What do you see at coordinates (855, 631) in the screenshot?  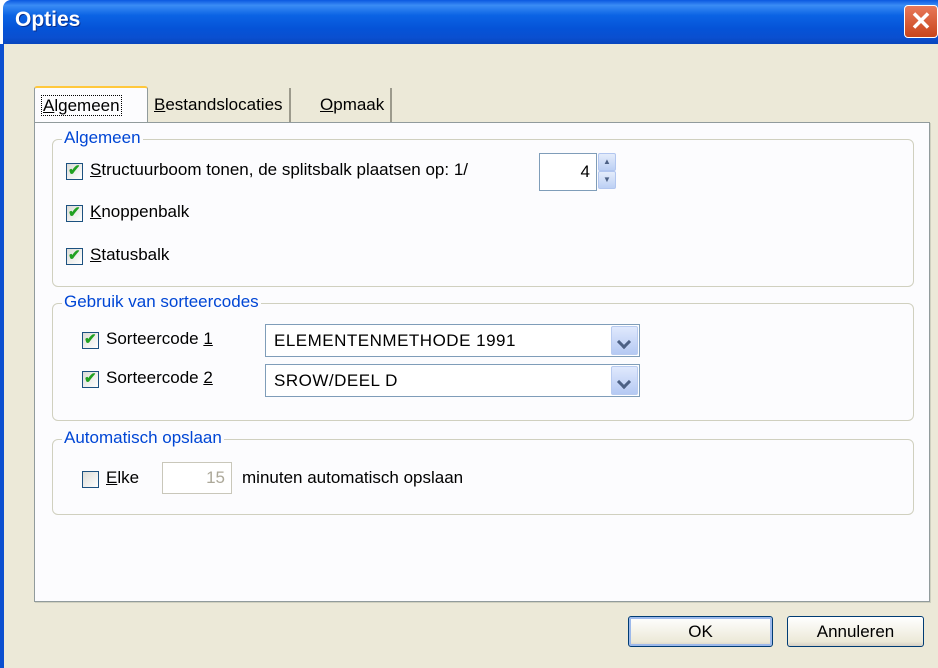 I see `cancel-button: Annuleren` at bounding box center [855, 631].